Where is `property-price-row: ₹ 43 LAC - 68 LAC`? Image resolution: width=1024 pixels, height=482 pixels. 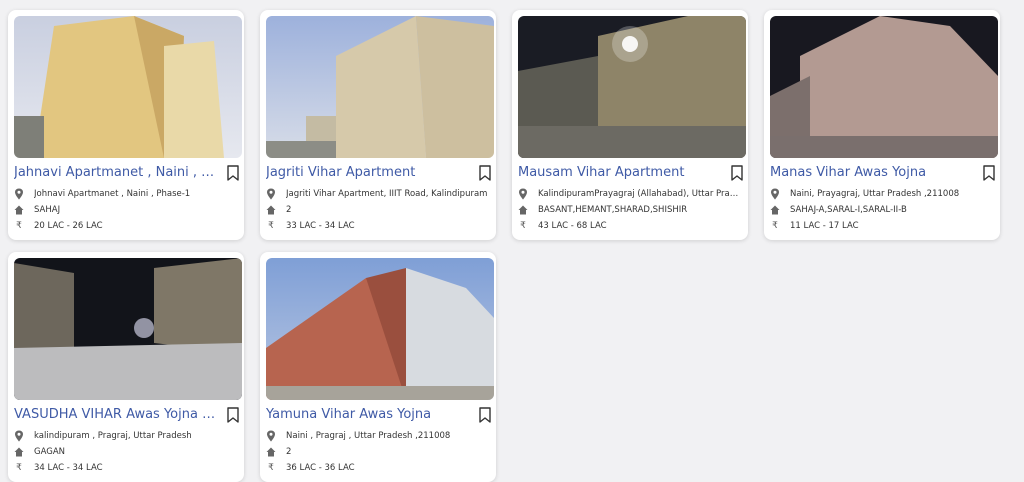 property-price-row: ₹ 43 LAC - 68 LAC is located at coordinates (630, 226).